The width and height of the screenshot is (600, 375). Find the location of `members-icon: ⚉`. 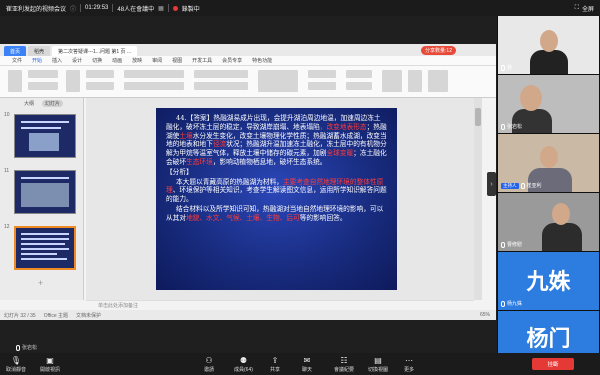

members-icon: ⚉ is located at coordinates (243, 360).